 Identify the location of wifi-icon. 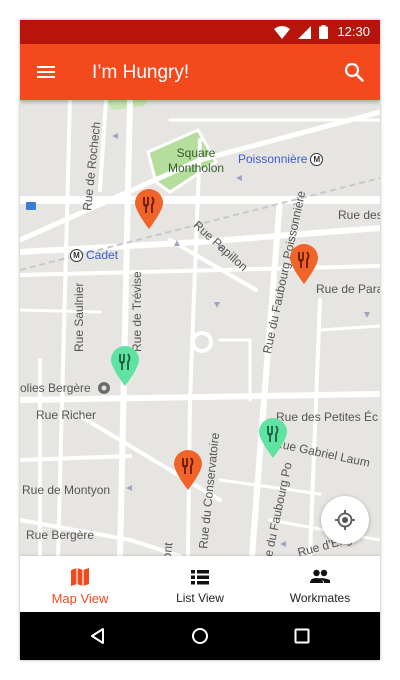
(282, 32).